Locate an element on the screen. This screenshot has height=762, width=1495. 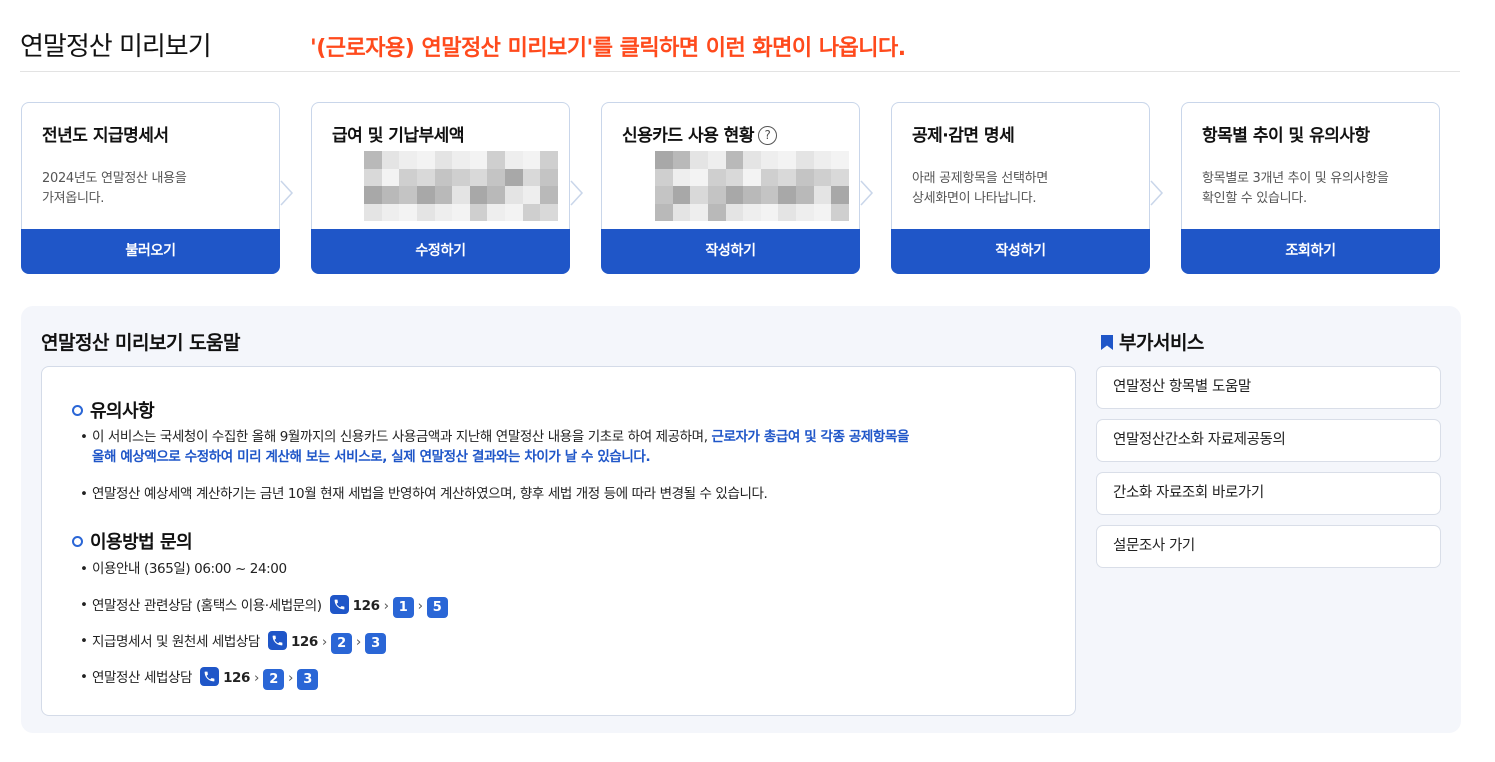
contact-hours: • 이용안내 (365일) 06:00 ~ 24:00 is located at coordinates (183, 569).